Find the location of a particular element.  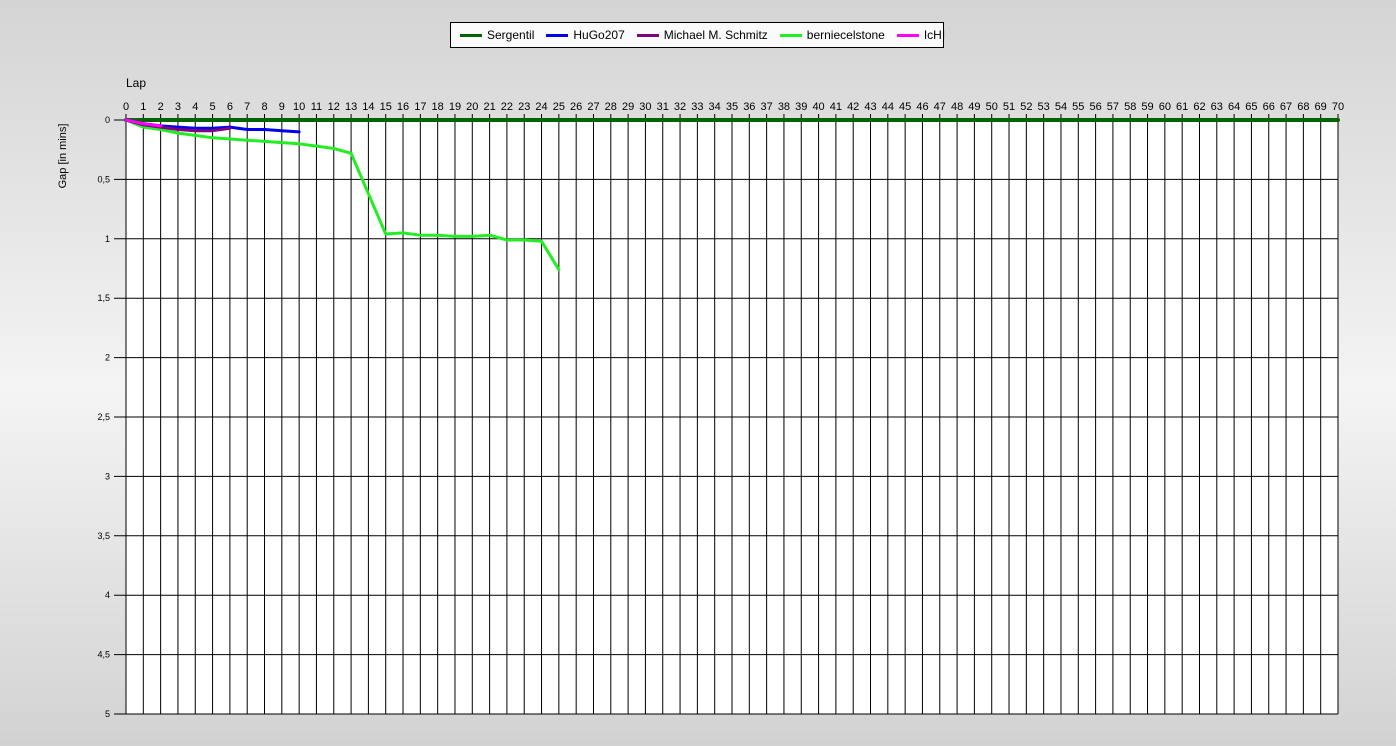

x-tick-label: 1 is located at coordinates (143, 107).